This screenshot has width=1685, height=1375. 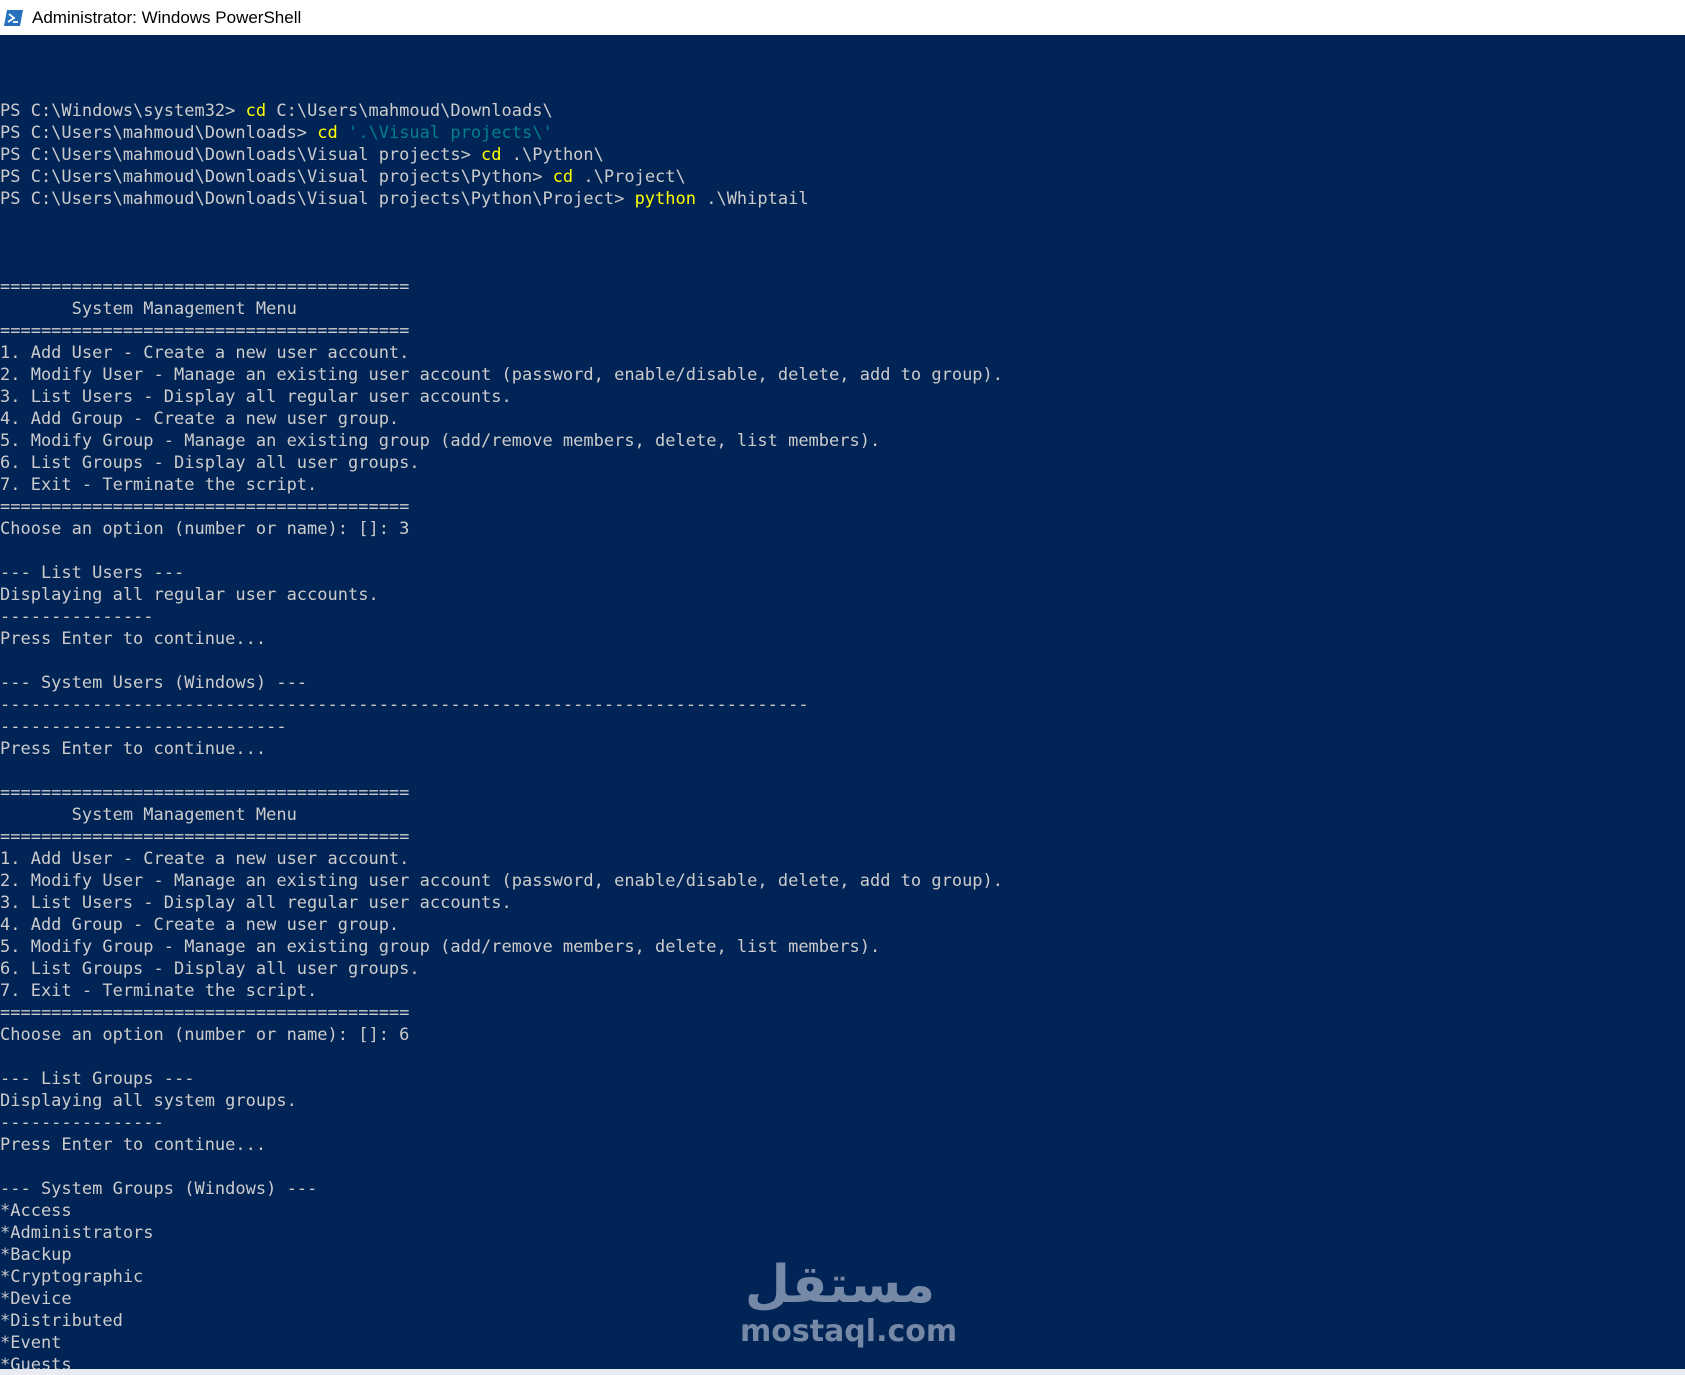 I want to click on prompt-path: PS C:\Windows\system32>, so click(x=123, y=111).